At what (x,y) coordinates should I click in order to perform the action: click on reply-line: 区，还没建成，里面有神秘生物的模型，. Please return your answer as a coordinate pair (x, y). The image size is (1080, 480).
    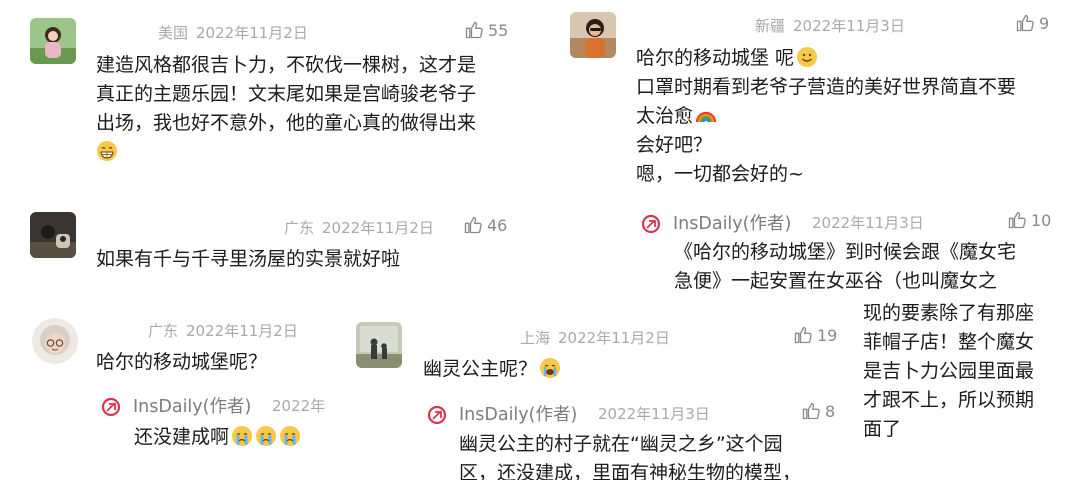
    Looking at the image, I should click on (630, 471).